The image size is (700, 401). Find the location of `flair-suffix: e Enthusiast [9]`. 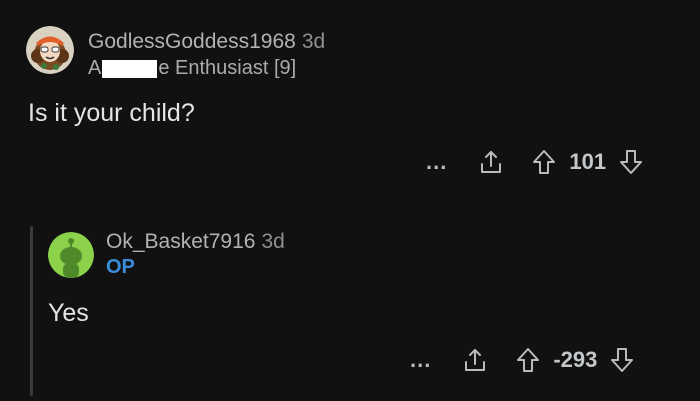

flair-suffix: e Enthusiast [9] is located at coordinates (227, 68).